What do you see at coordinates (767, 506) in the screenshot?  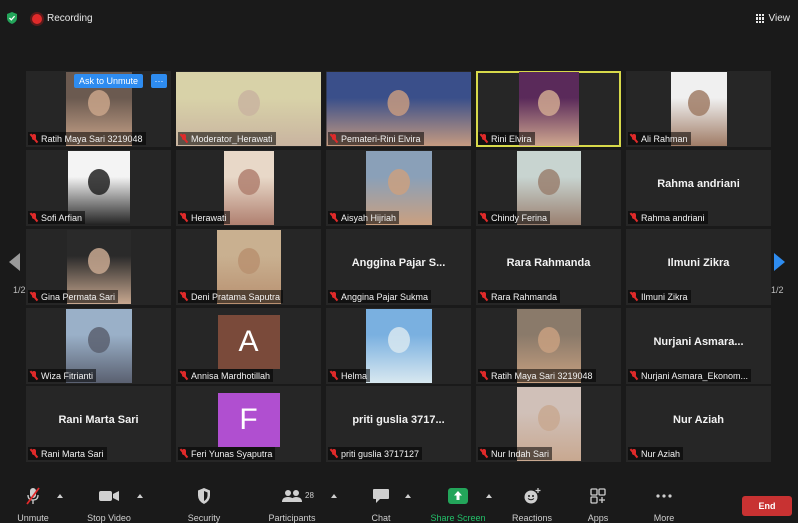 I see `end-meeting-button: End` at bounding box center [767, 506].